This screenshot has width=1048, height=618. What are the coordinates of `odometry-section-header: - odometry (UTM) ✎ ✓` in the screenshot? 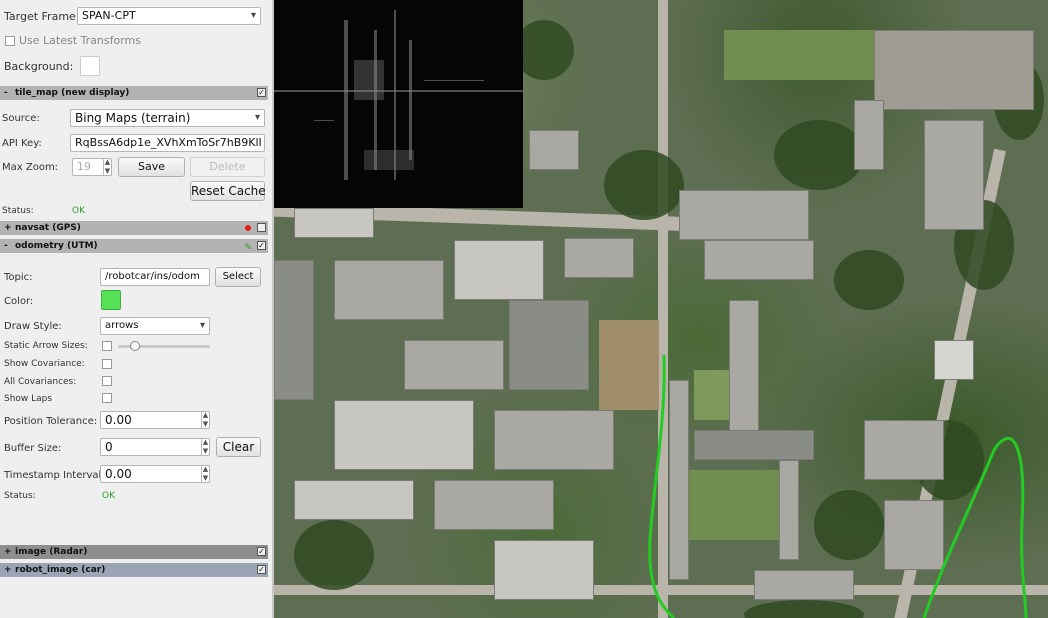 It's located at (134, 246).